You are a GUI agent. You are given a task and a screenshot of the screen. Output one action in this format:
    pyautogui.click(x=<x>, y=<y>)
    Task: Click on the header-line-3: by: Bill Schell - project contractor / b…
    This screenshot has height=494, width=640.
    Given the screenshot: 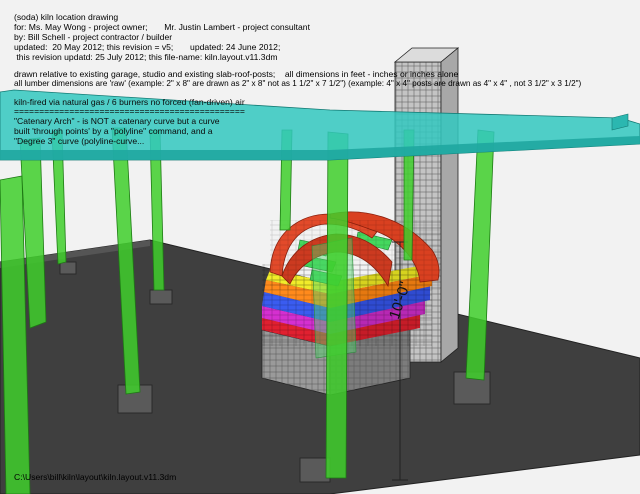 What is the action you would take?
    pyautogui.click(x=93, y=37)
    